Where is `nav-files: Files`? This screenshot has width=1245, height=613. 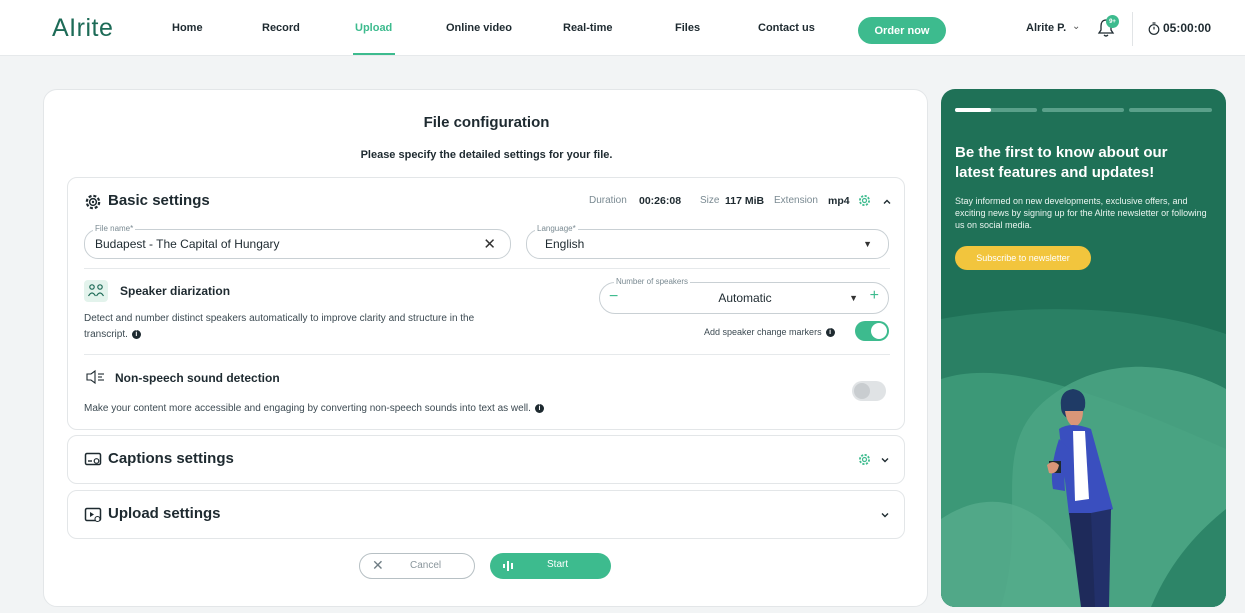
nav-files: Files is located at coordinates (687, 28).